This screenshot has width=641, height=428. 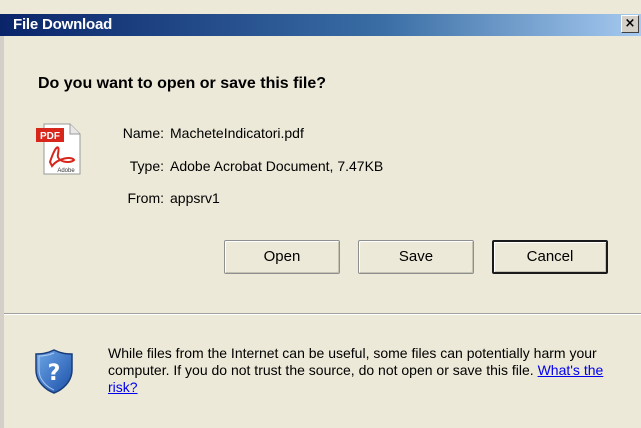 I want to click on save-button: Save, so click(x=416, y=257).